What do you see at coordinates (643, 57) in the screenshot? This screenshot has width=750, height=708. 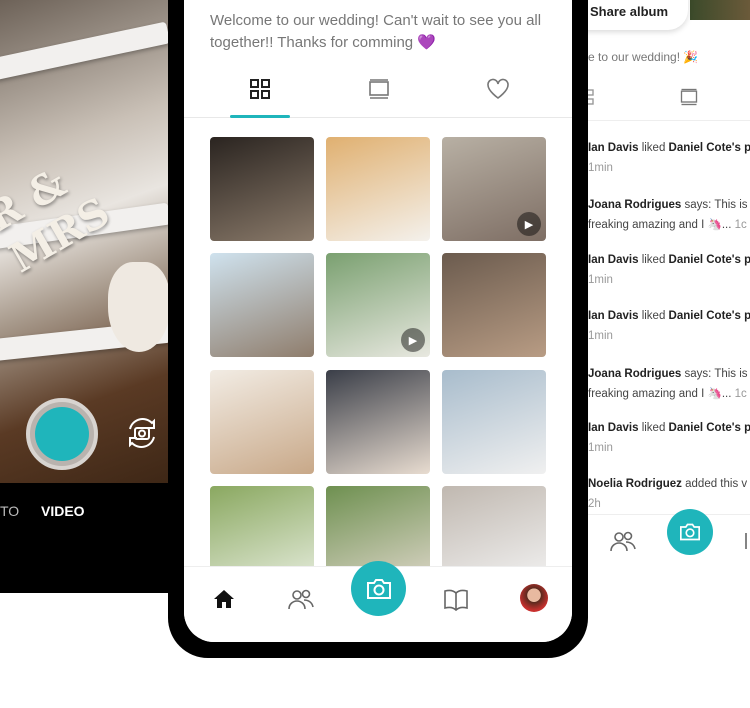 I see `activity-welcome-text: e to our wedding! 🎉` at bounding box center [643, 57].